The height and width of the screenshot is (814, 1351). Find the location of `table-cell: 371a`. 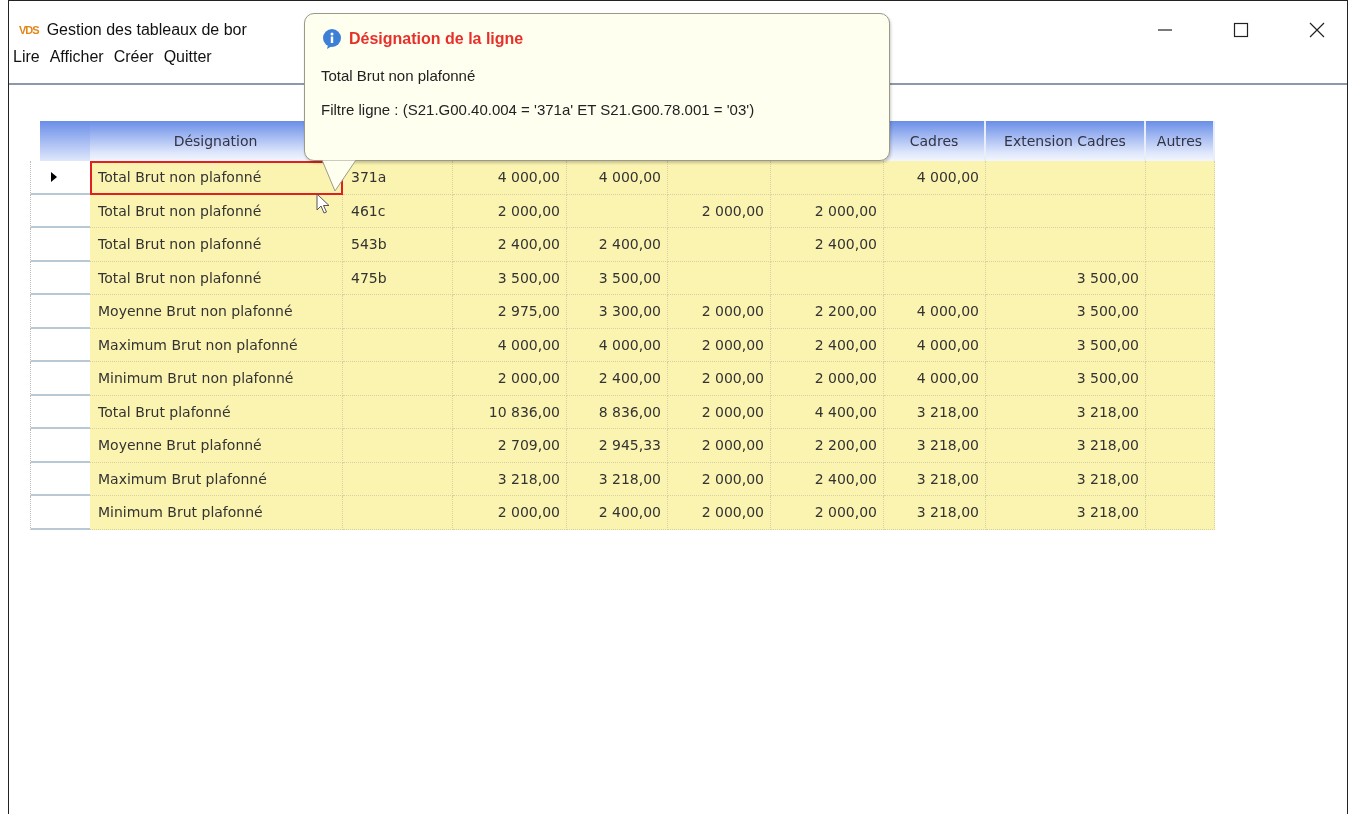

table-cell: 371a is located at coordinates (398, 178).